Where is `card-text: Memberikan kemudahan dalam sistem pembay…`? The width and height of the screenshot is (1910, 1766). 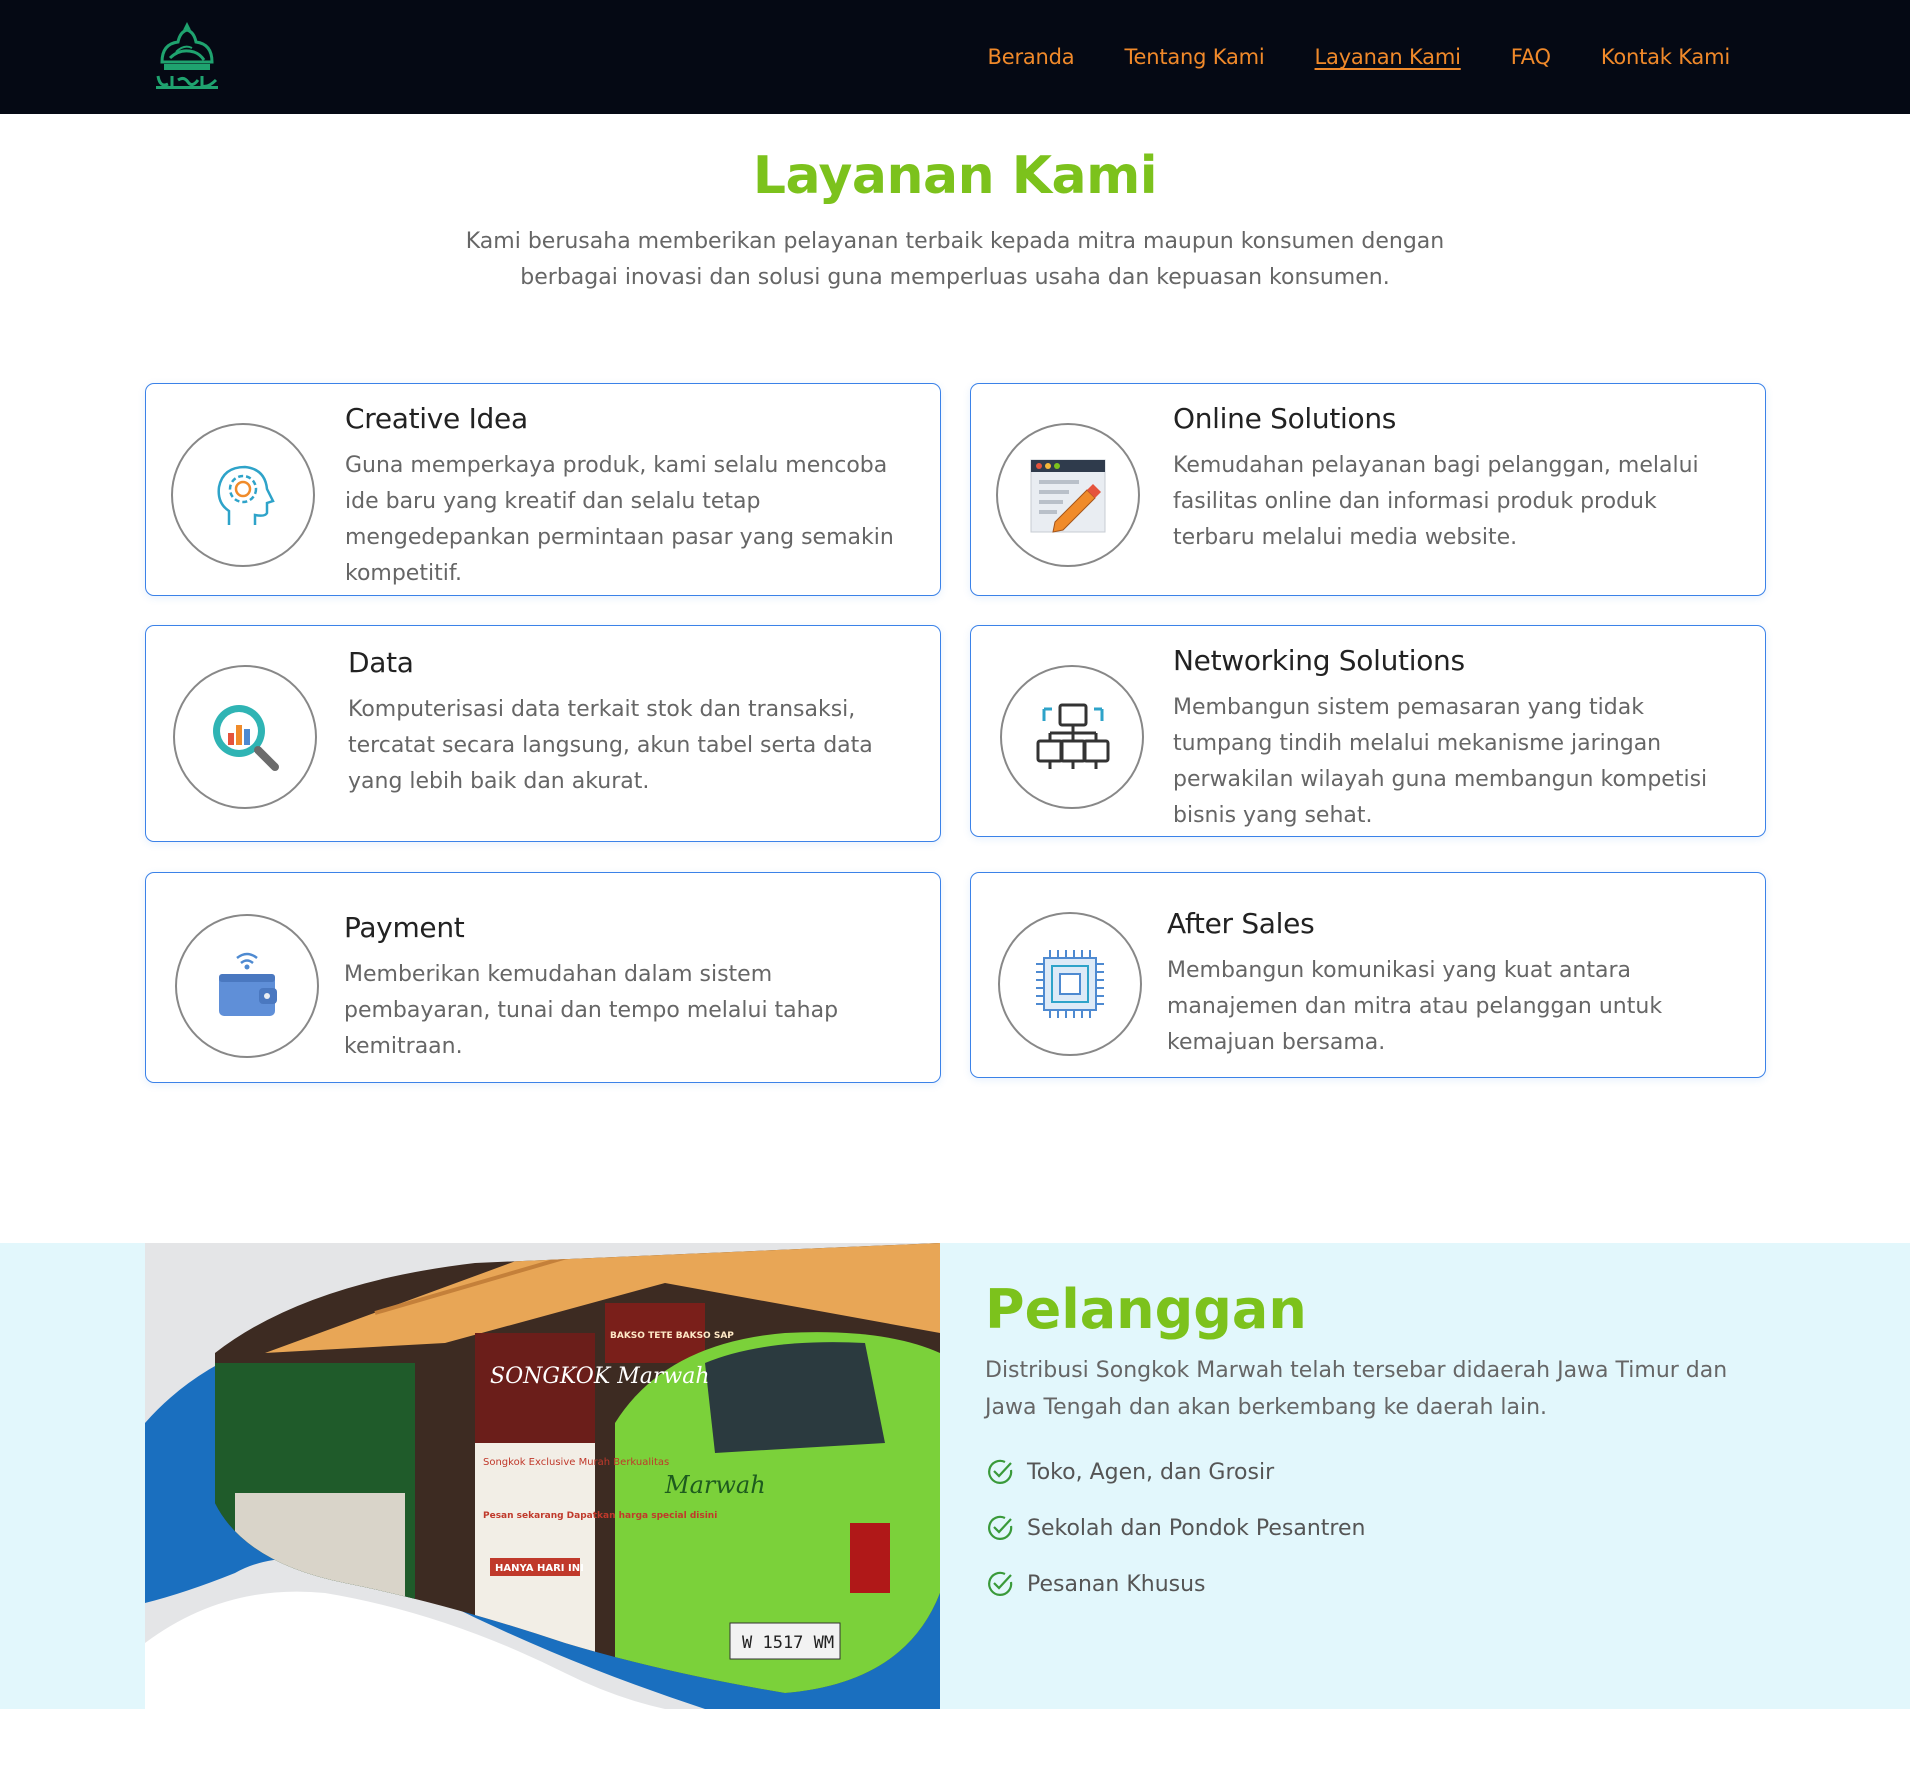
card-text: Memberikan kemudahan dalam sistem pembay… is located at coordinates (591, 1010).